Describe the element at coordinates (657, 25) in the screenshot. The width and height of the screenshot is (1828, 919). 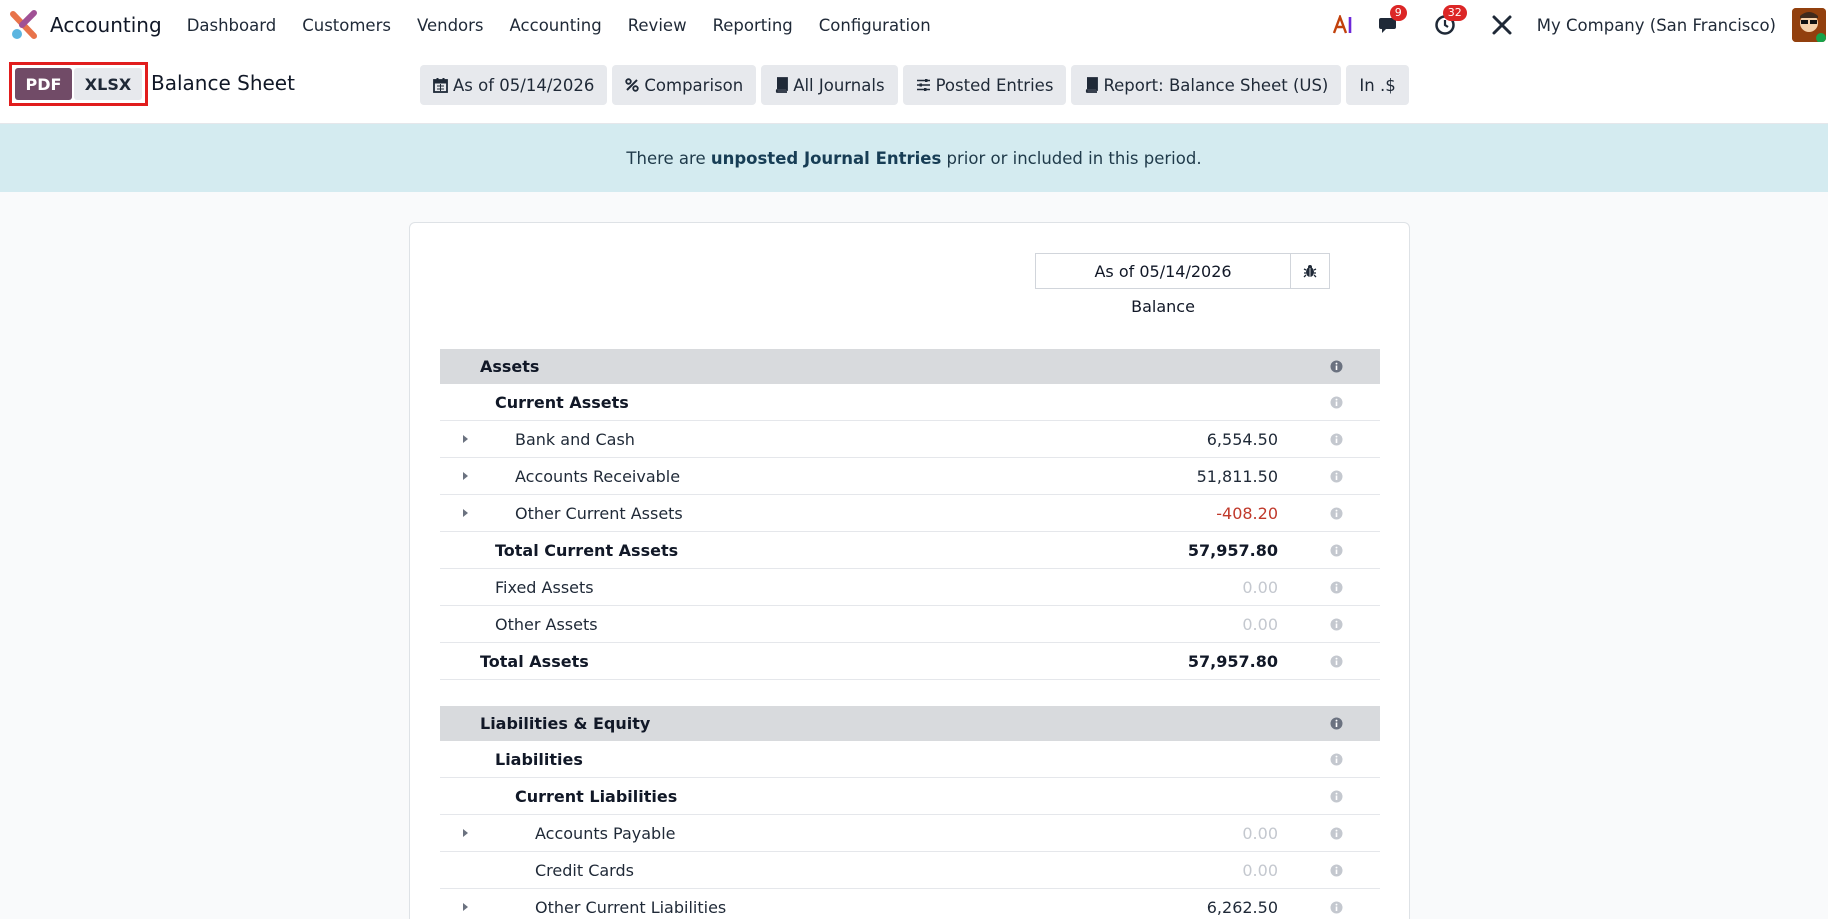
I see `menu-review: Review` at that location.